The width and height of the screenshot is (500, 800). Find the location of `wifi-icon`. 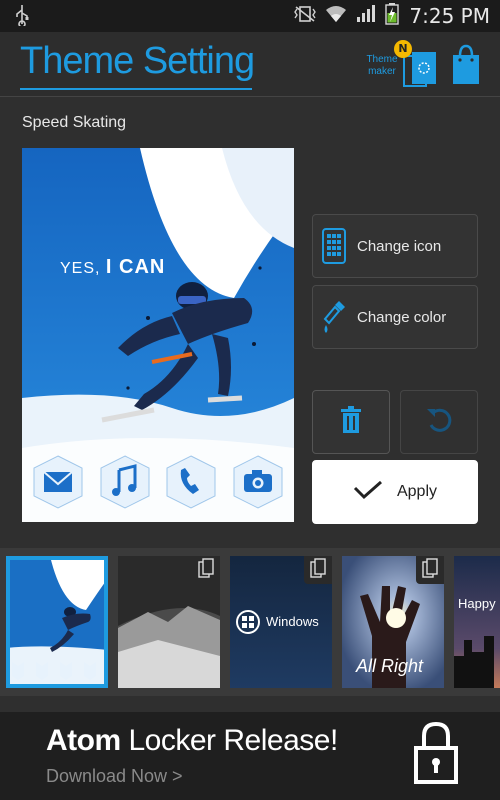

wifi-icon is located at coordinates (336, 16).